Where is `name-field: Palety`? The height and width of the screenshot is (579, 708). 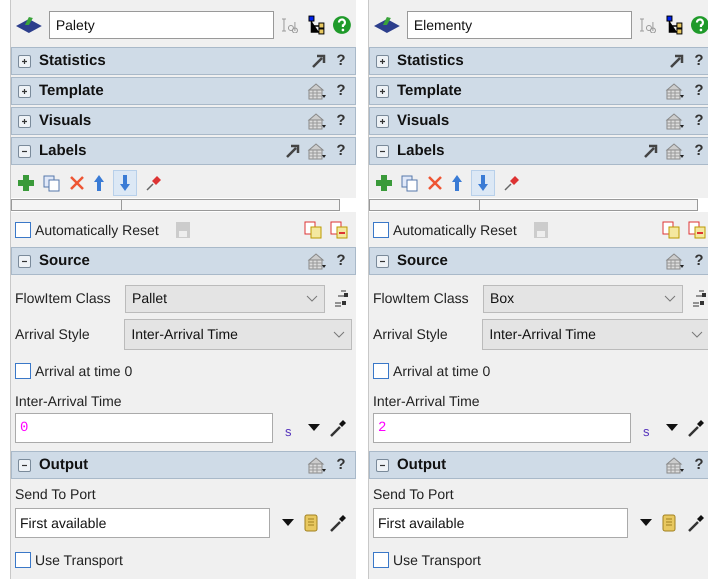
name-field: Palety is located at coordinates (161, 25).